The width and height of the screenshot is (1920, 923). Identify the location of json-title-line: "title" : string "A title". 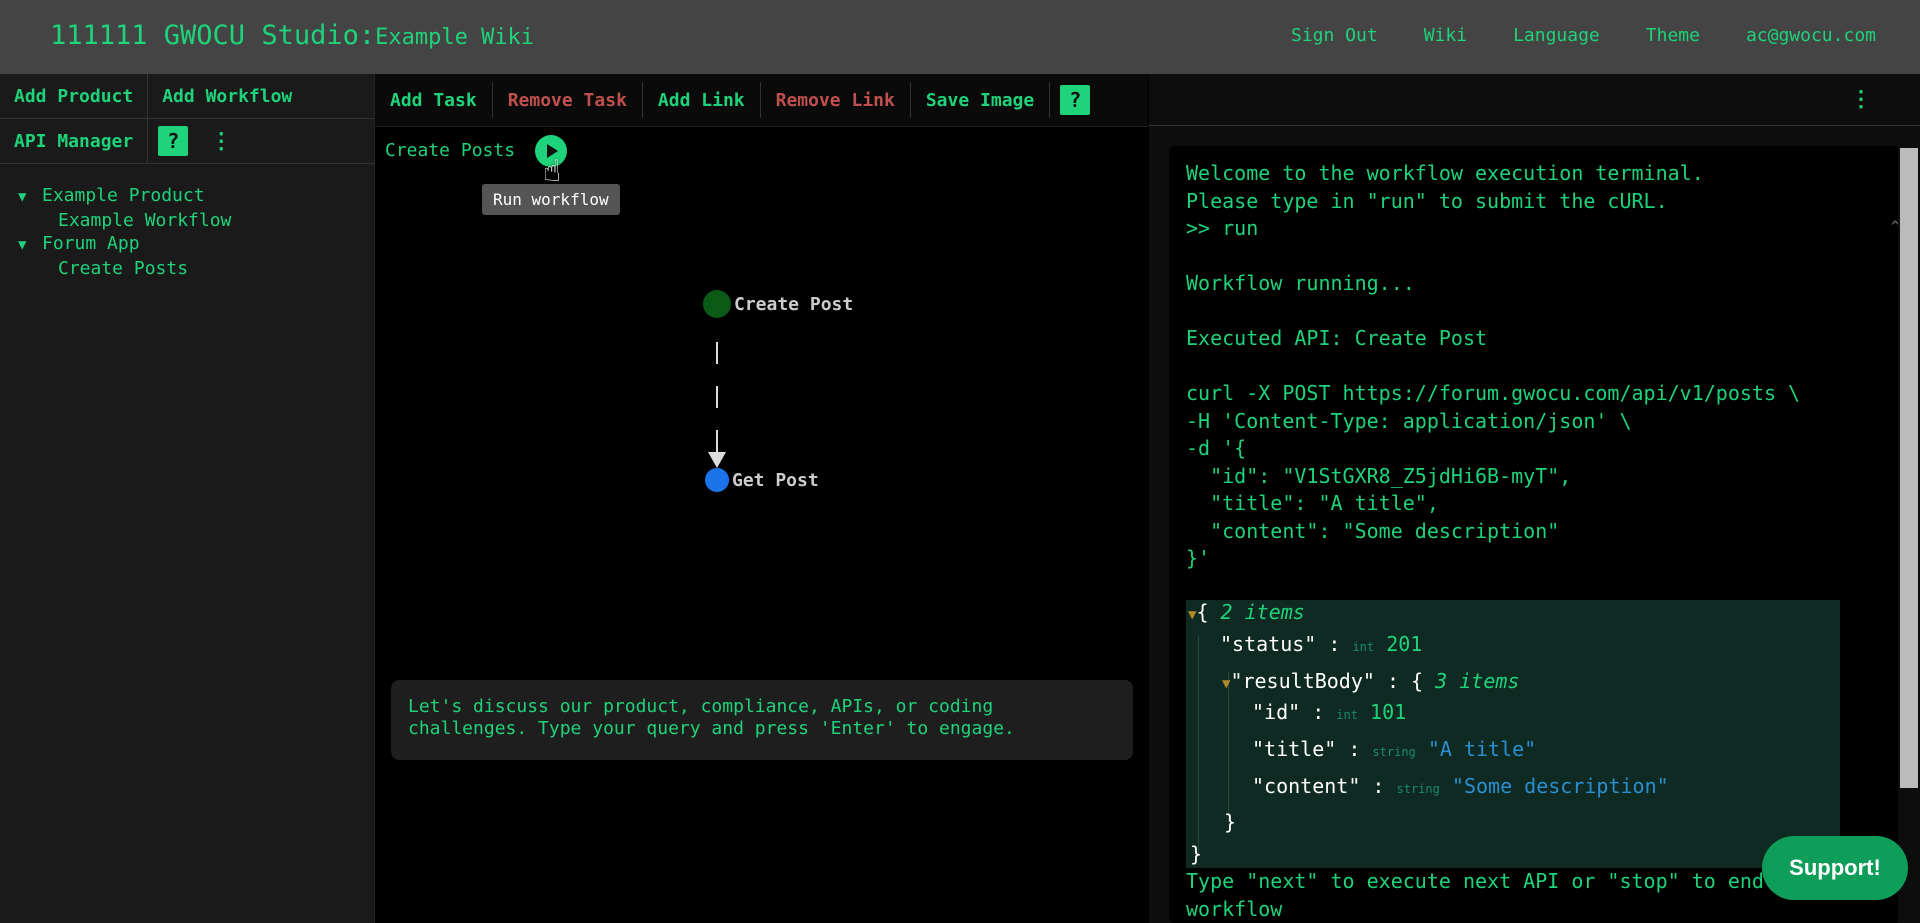
(1394, 749).